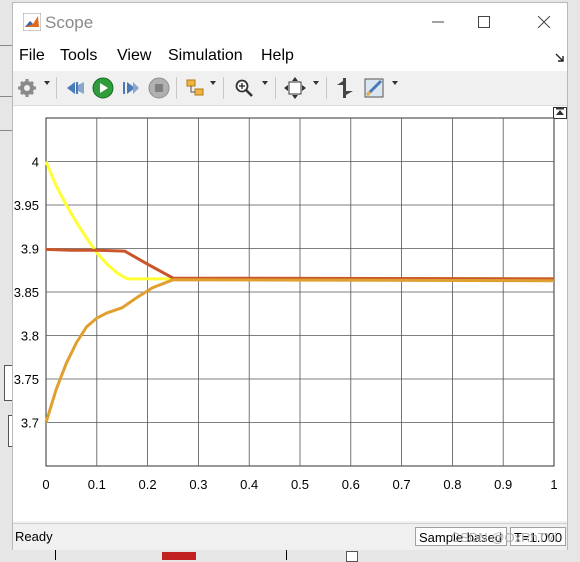  What do you see at coordinates (26, 379) in the screenshot?
I see `y-tick-label: 3.75` at bounding box center [26, 379].